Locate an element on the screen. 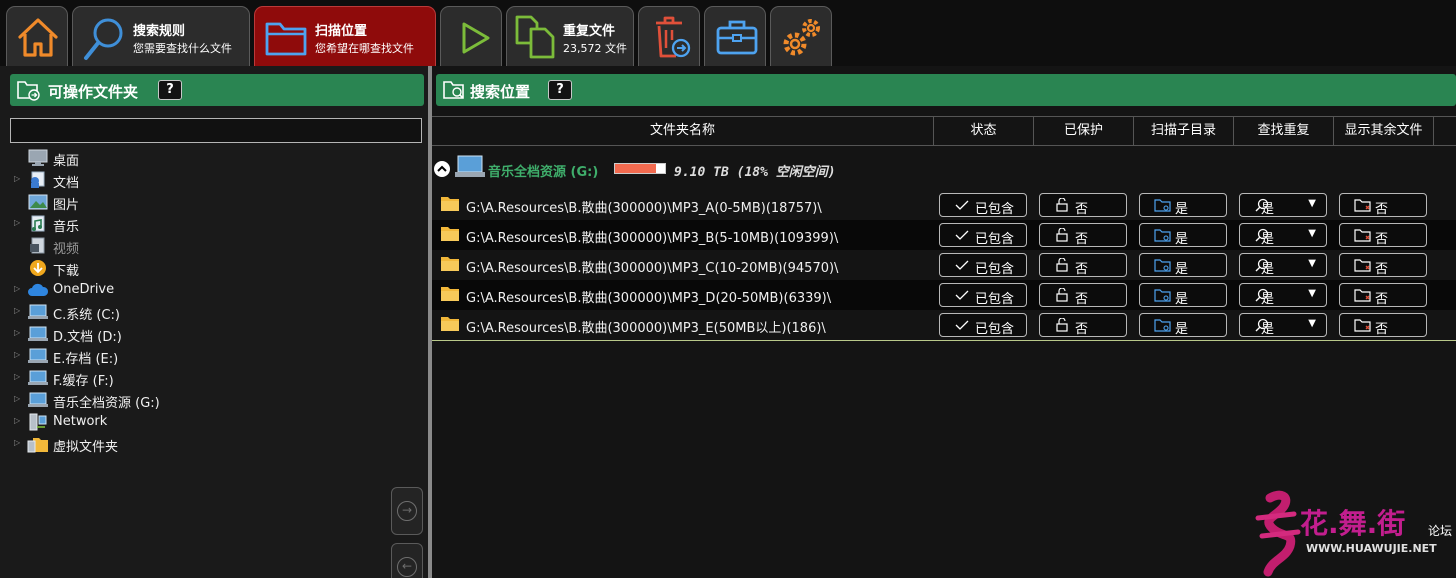  tree-item-drive-c: ▷ C.系统 (C:) is located at coordinates (164, 312).